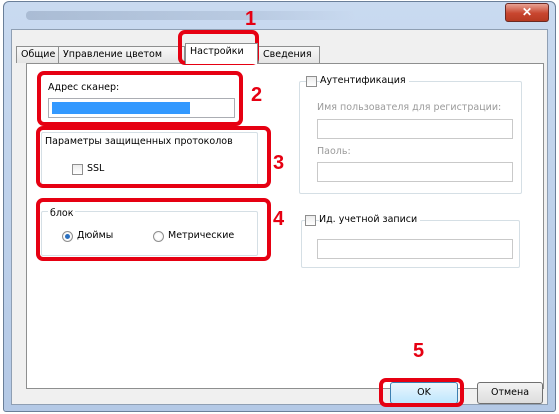 This screenshot has width=559, height=414. What do you see at coordinates (191, 15) in the screenshot?
I see `blurred-window-title` at bounding box center [191, 15].